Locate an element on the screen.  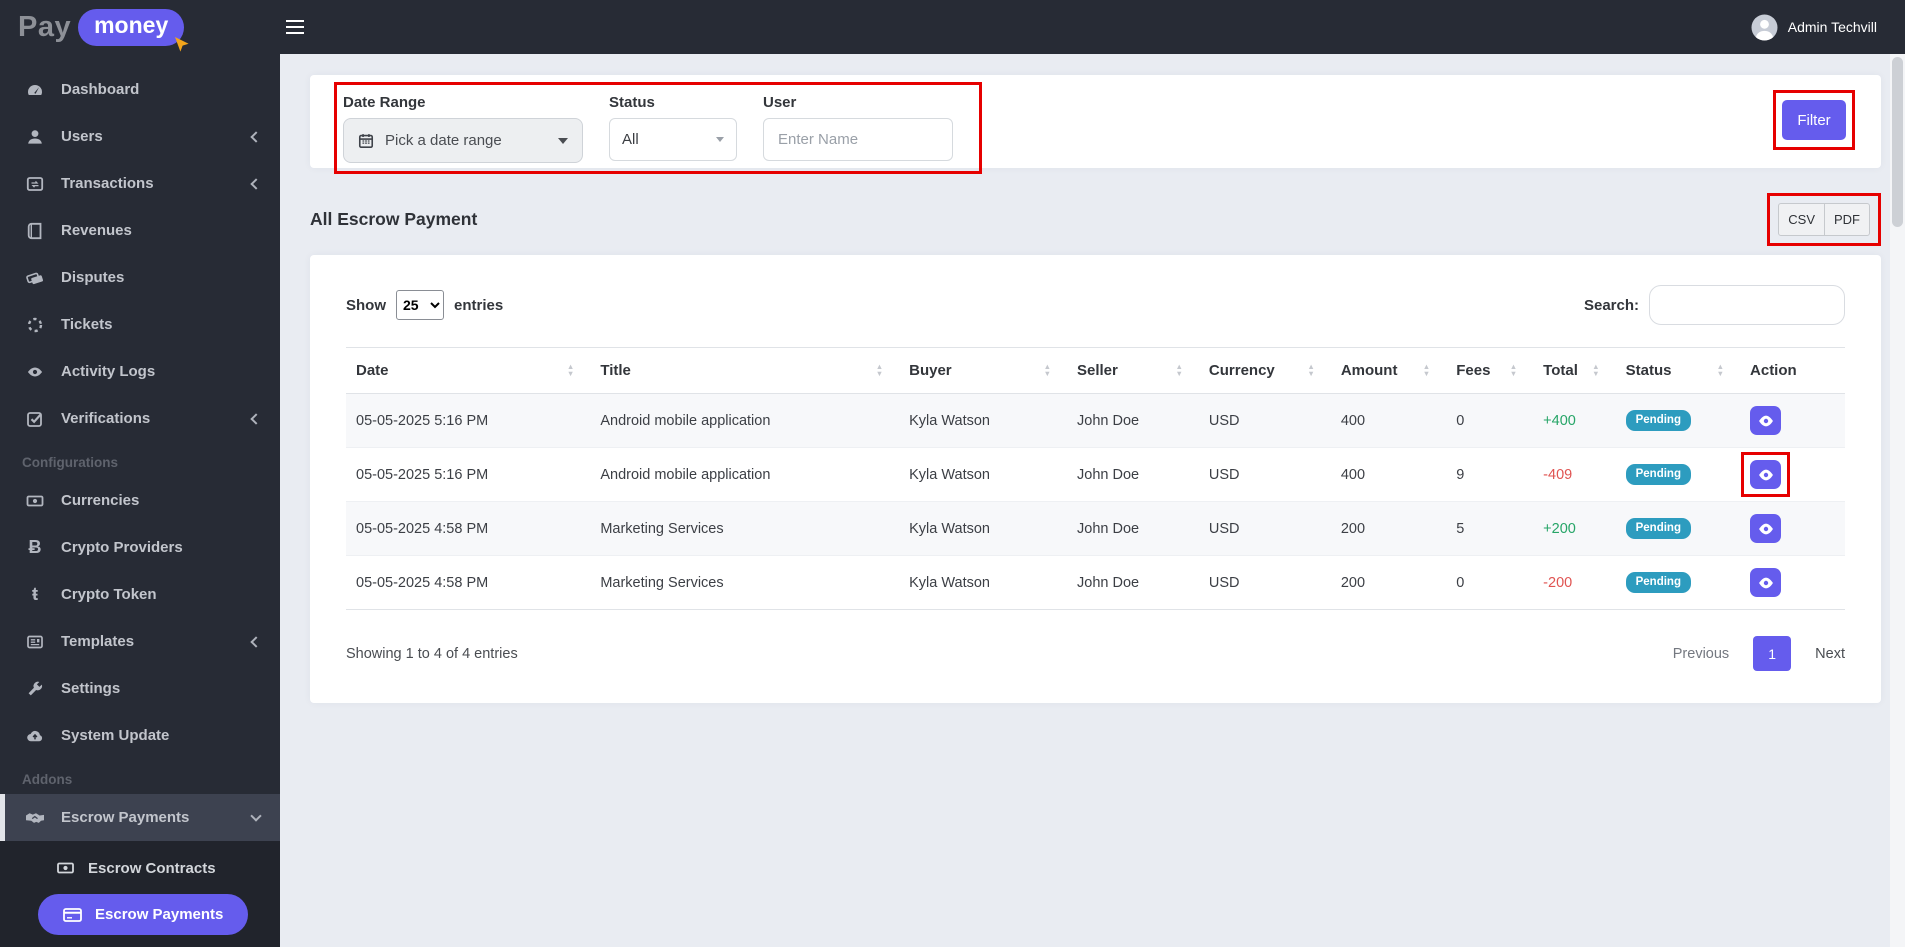
sidebar-item-transactions: Transactions is located at coordinates (140, 183).